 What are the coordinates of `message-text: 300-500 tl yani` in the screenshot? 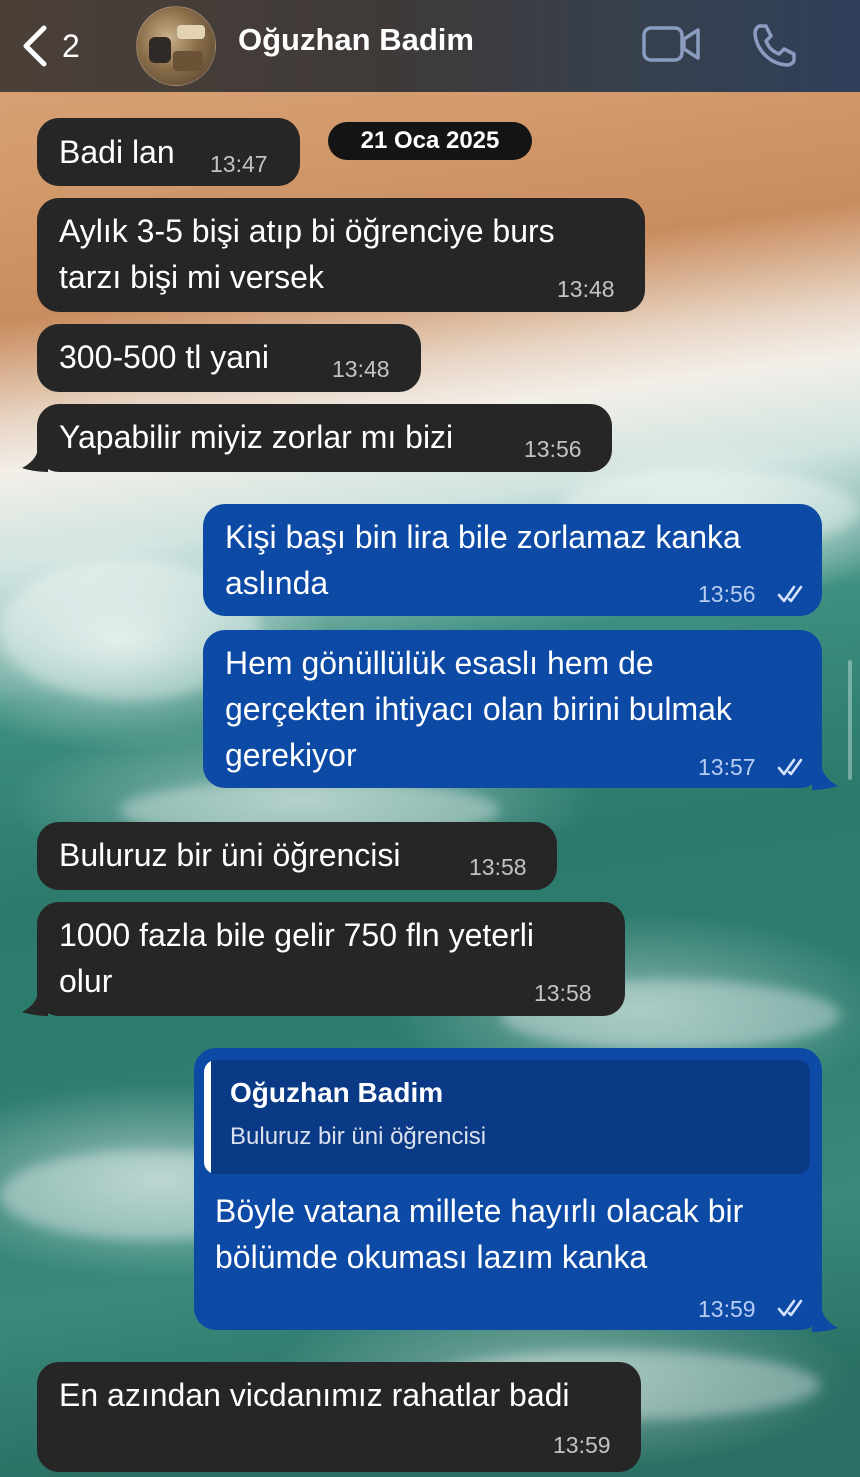 It's located at (164, 357).